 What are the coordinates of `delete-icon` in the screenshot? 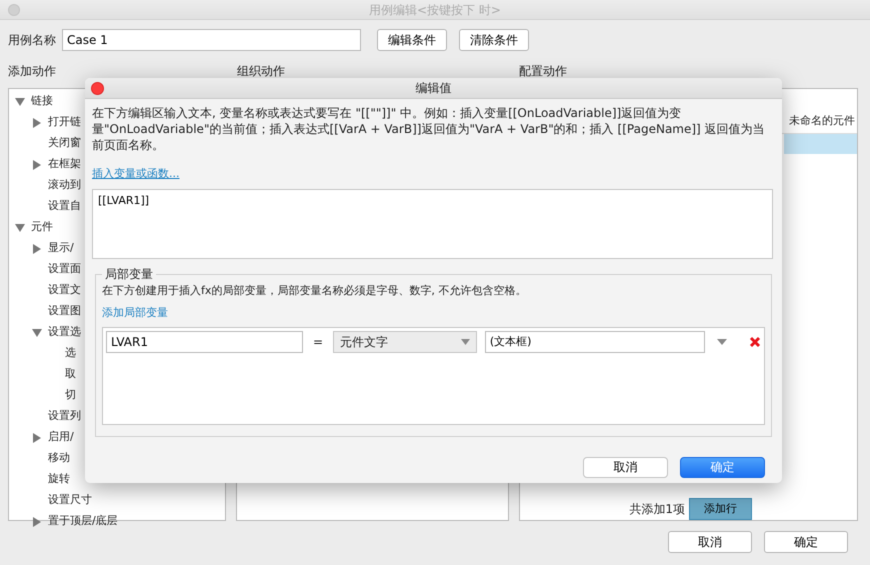 It's located at (755, 342).